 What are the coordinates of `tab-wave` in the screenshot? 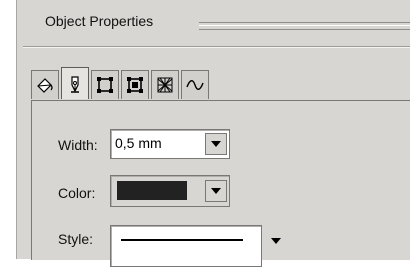 It's located at (195, 84).